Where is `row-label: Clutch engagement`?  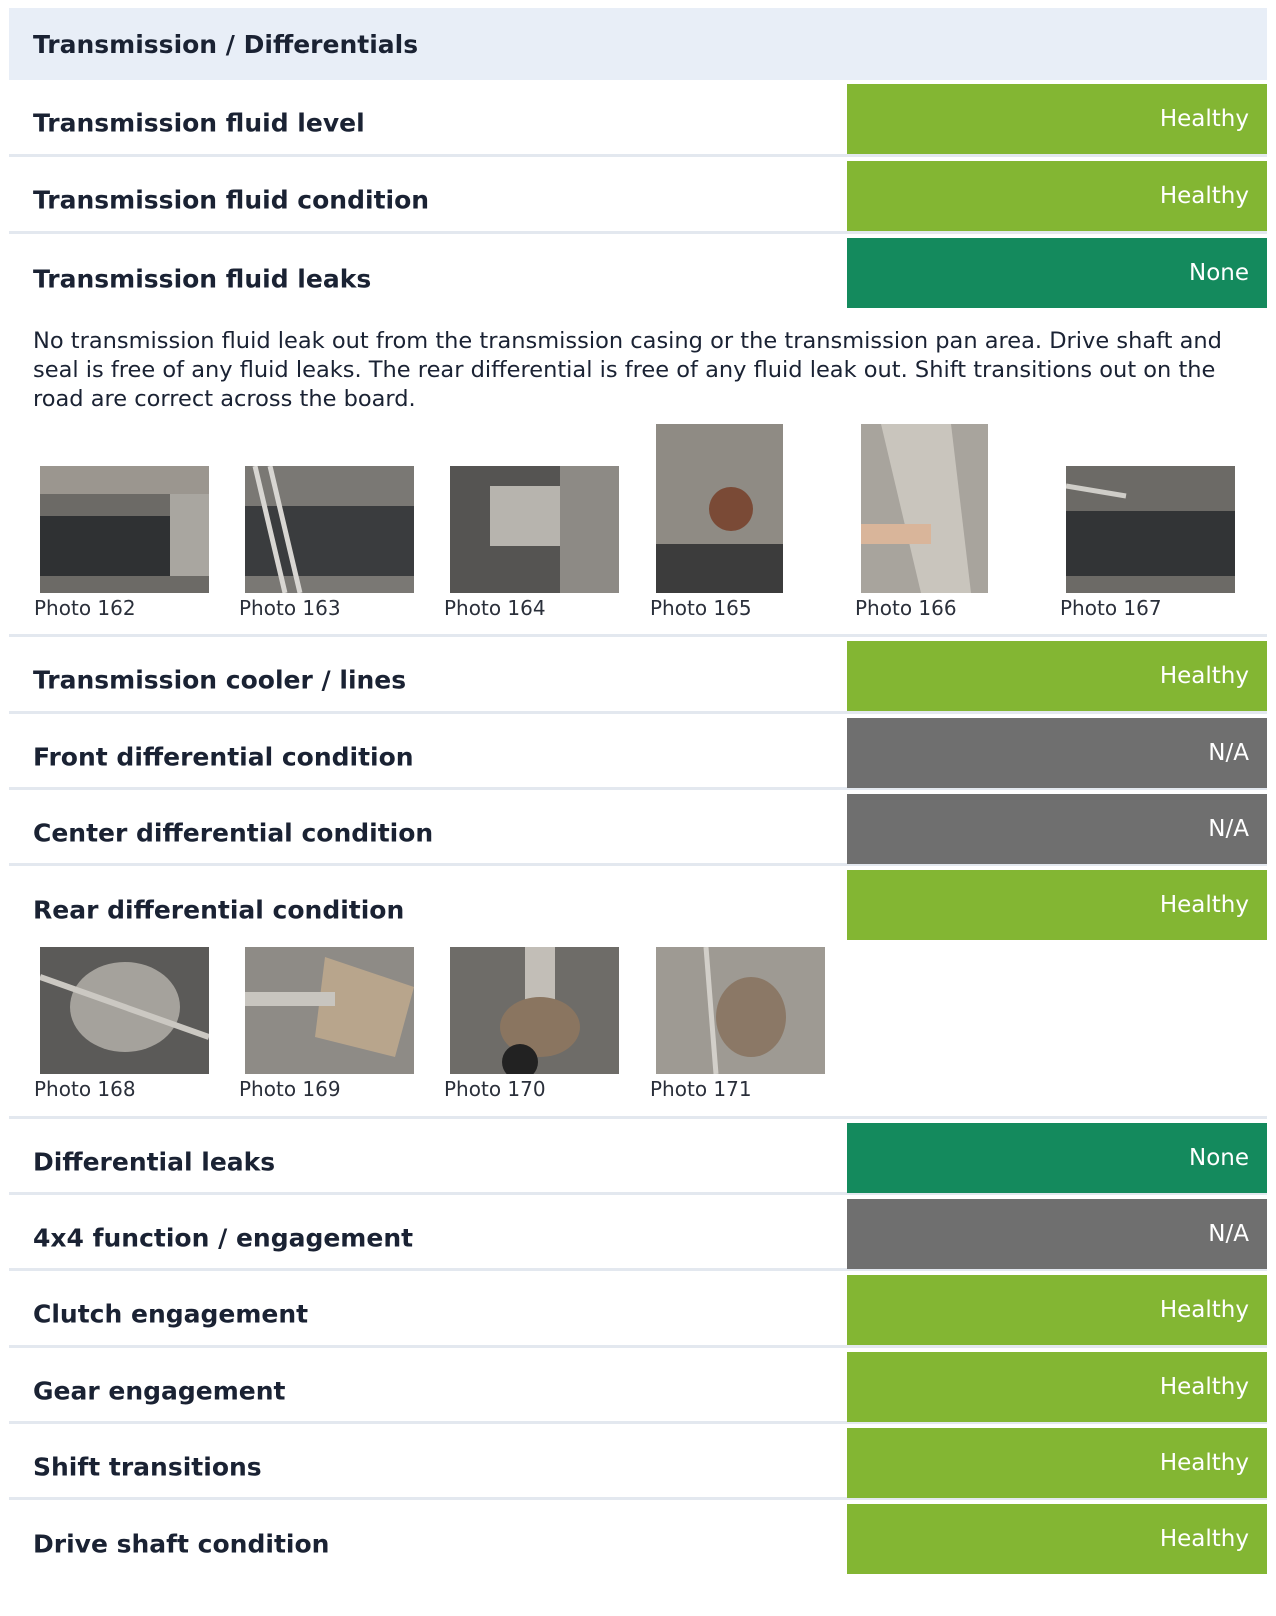 row-label: Clutch engagement is located at coordinates (171, 1314).